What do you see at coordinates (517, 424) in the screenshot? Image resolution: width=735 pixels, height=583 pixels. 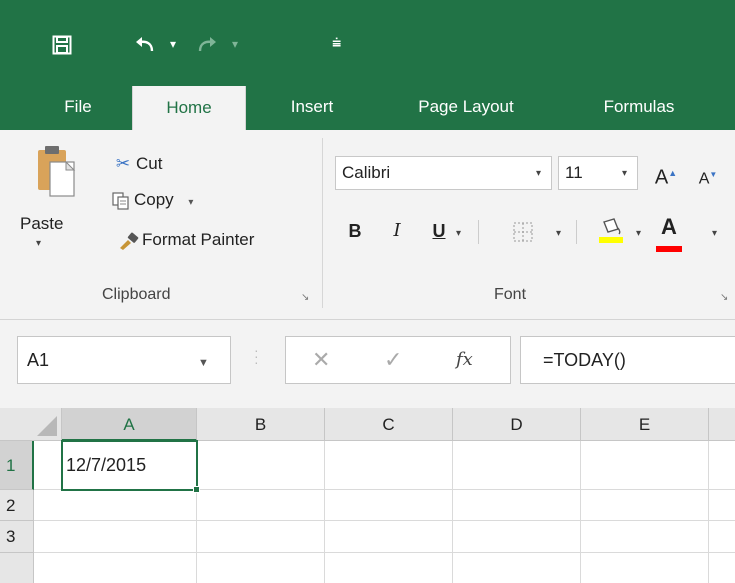 I see `column-header-d: D` at bounding box center [517, 424].